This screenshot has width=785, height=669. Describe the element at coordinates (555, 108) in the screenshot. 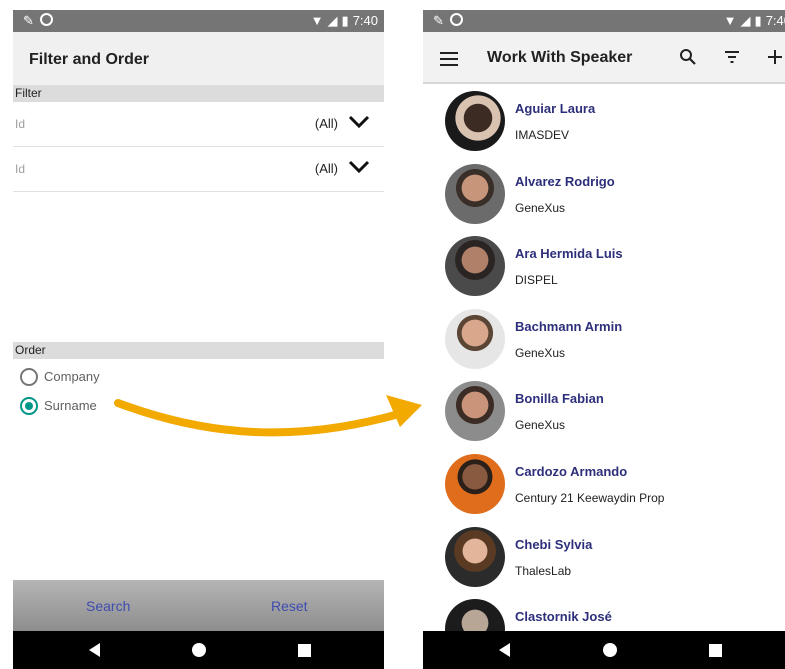

I see `speaker-name: Aguiar Laura` at that location.